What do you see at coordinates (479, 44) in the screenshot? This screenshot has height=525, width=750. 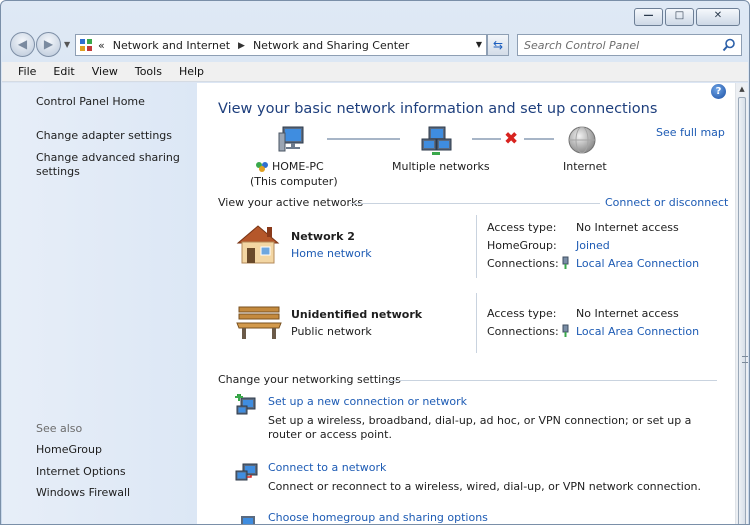 I see `address-dropdown-icon: ▼` at bounding box center [479, 44].